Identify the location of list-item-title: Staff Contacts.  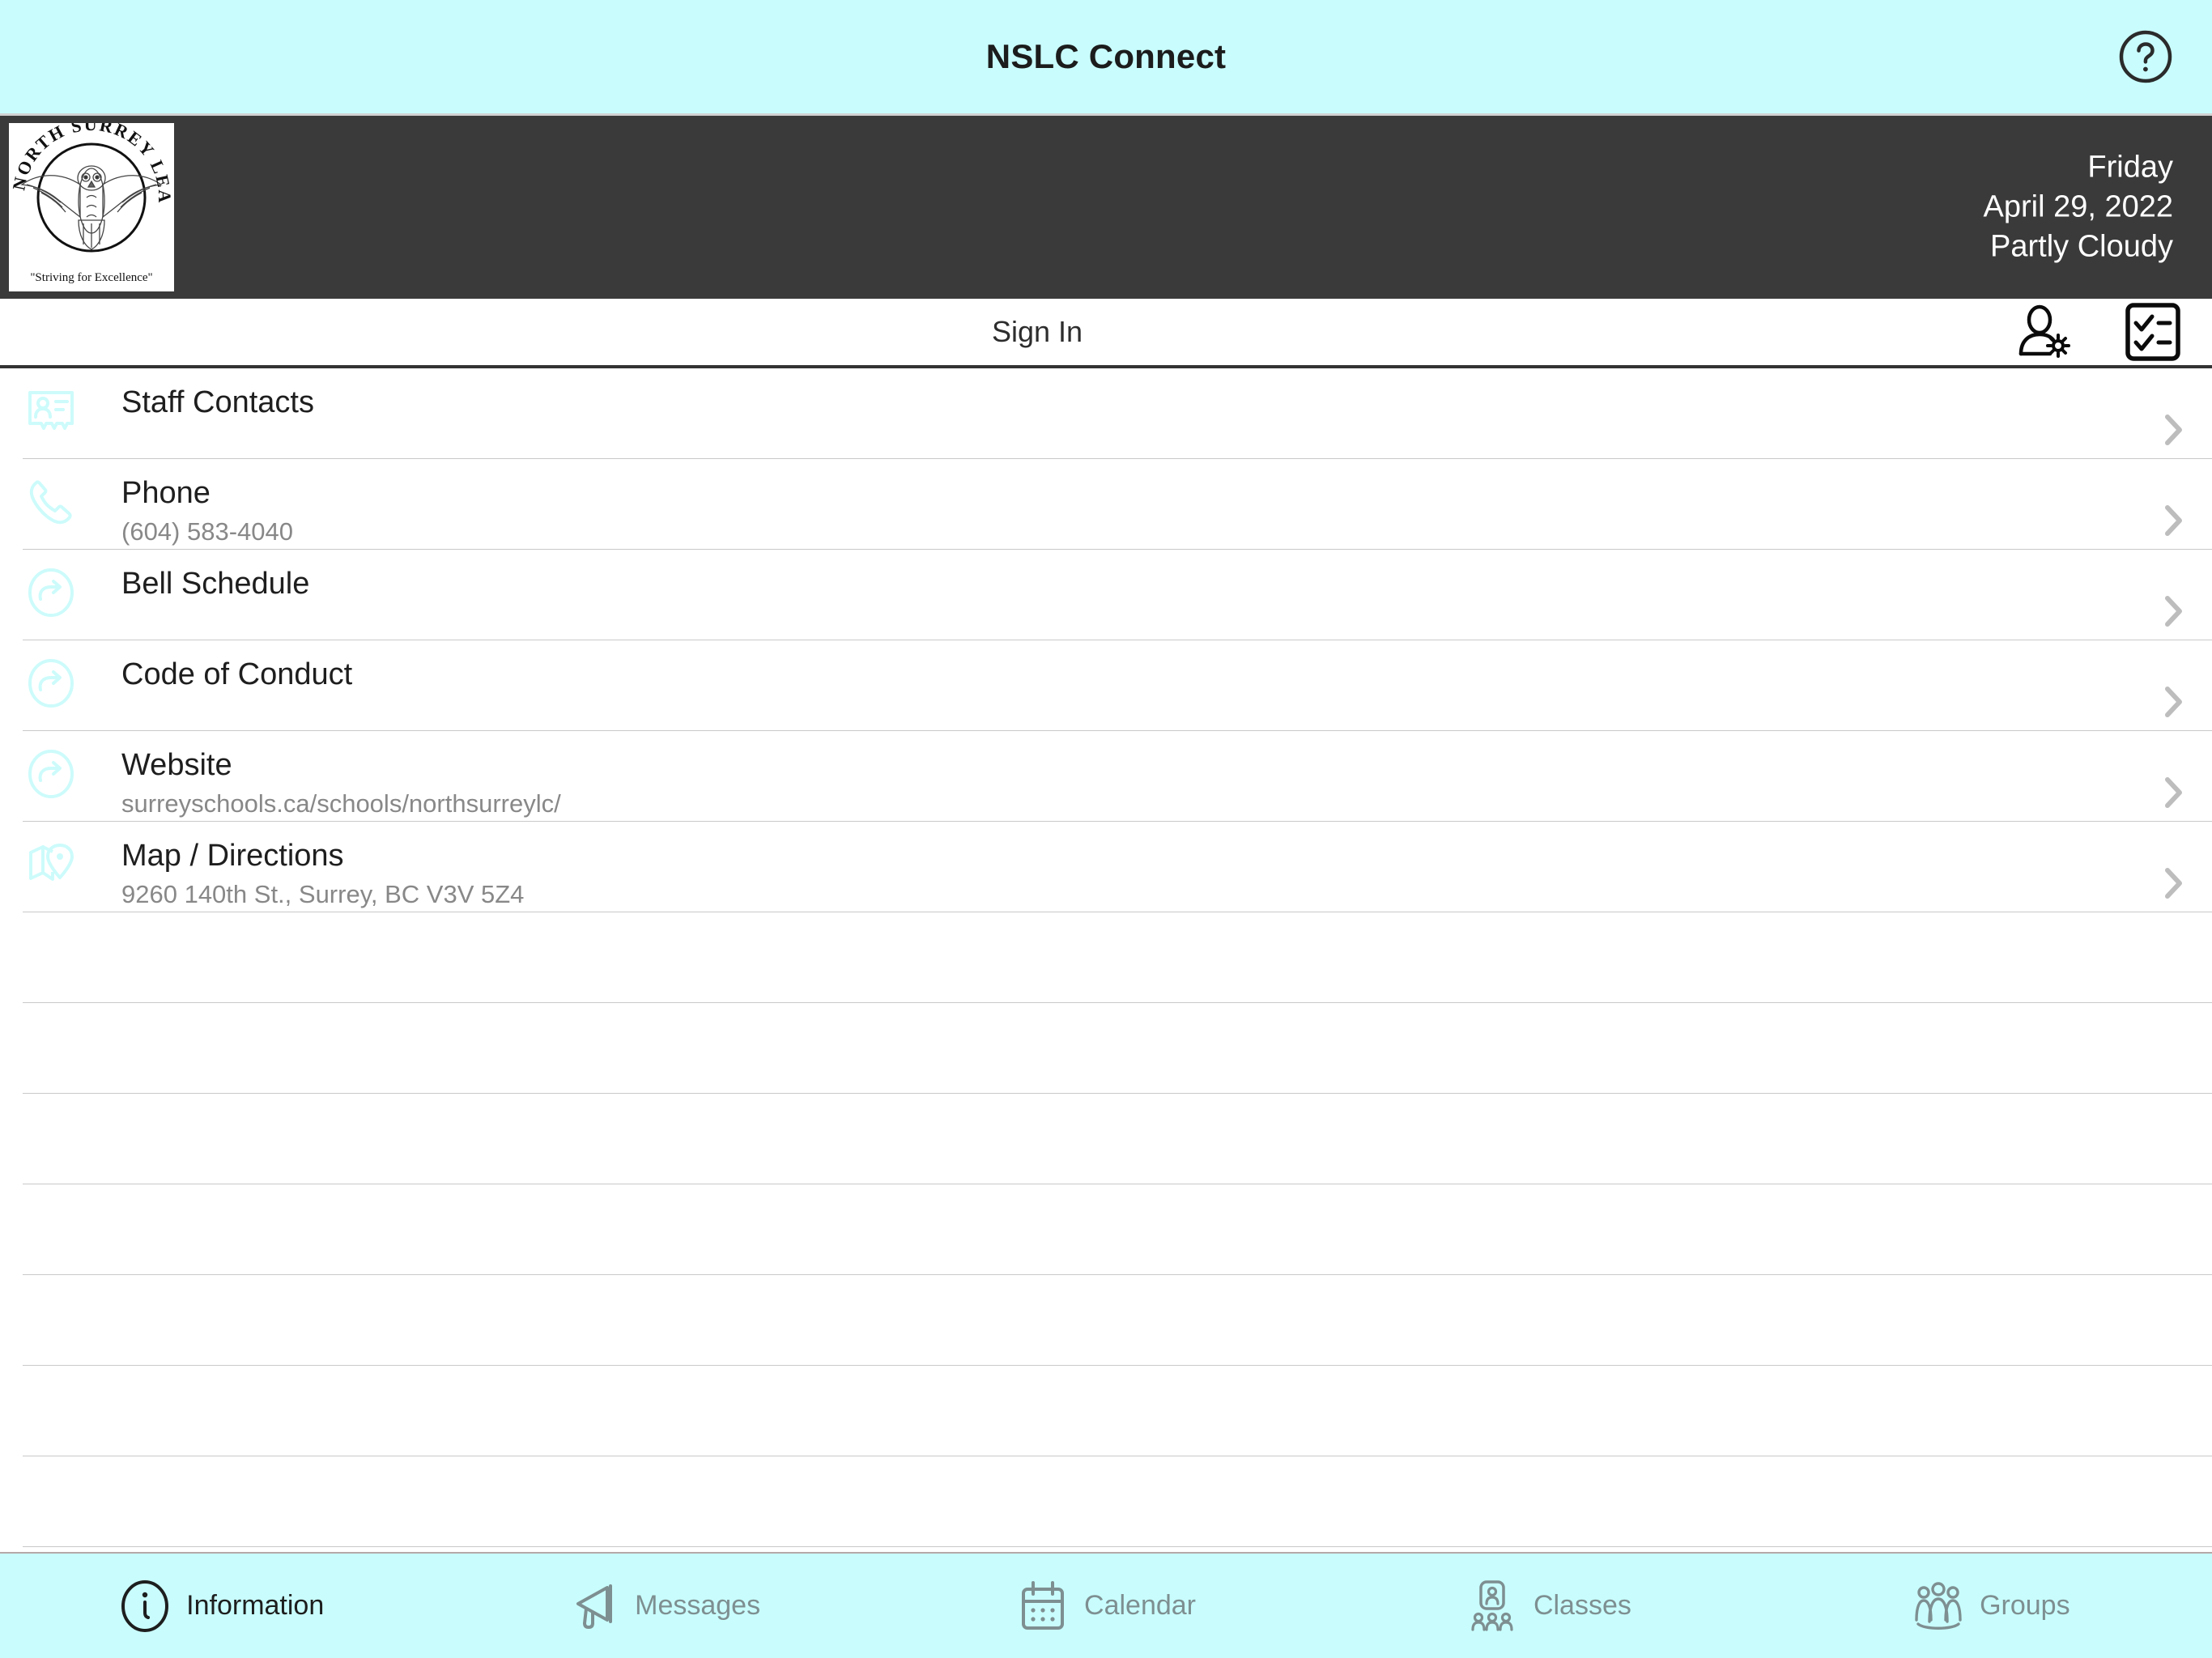
(217, 402).